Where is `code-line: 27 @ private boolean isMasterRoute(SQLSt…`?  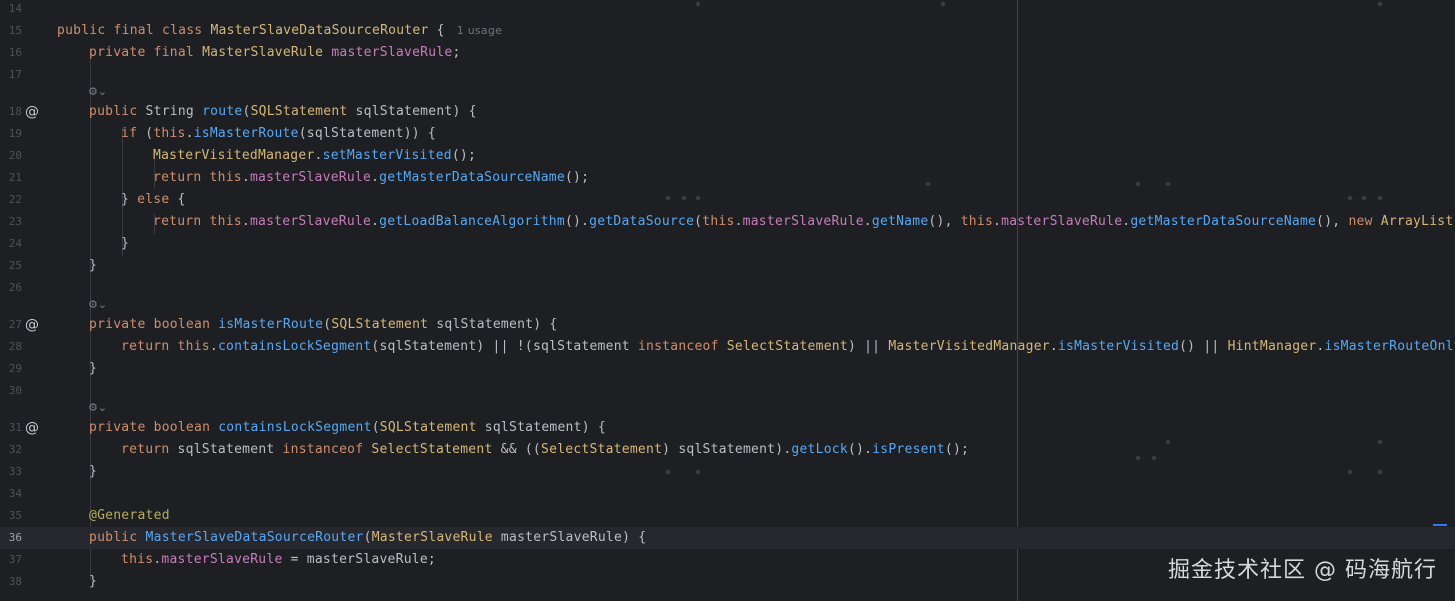
code-line: 27 @ private boolean isMasterRoute(SQLSt… is located at coordinates (727, 325).